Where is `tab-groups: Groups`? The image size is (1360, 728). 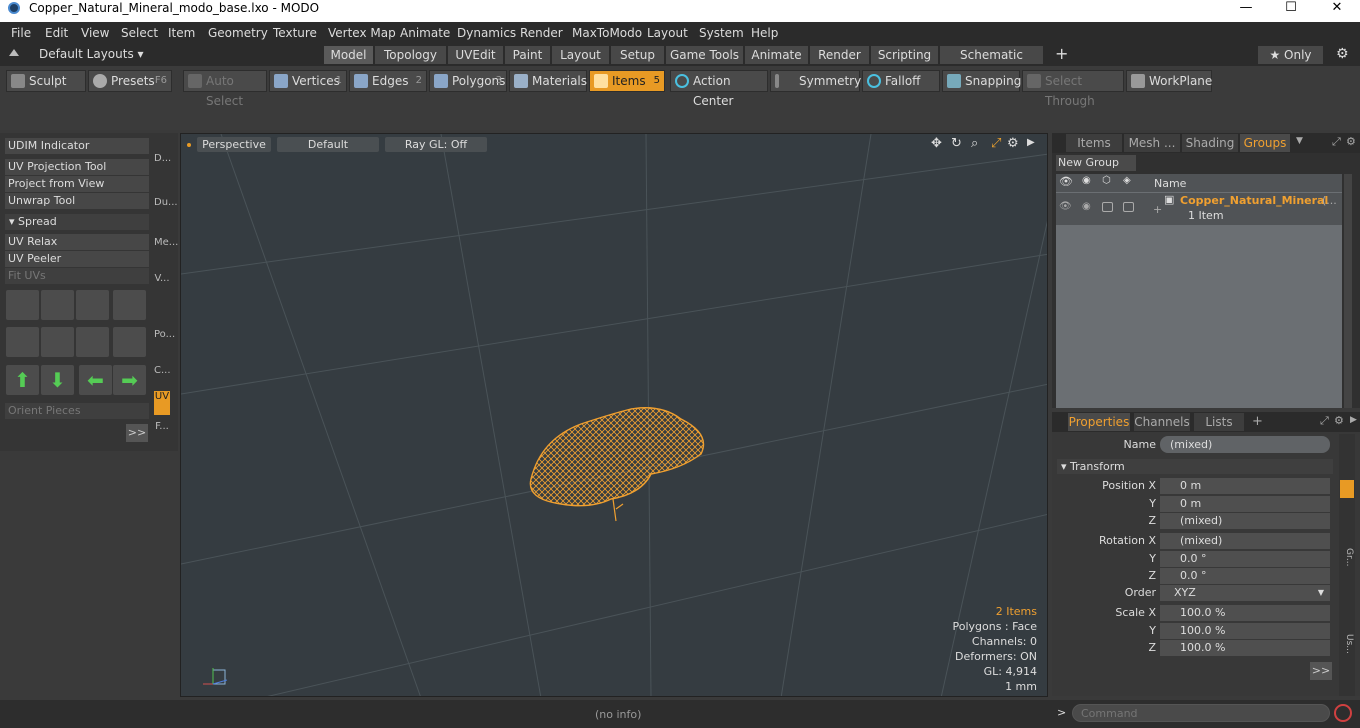 tab-groups: Groups is located at coordinates (1265, 143).